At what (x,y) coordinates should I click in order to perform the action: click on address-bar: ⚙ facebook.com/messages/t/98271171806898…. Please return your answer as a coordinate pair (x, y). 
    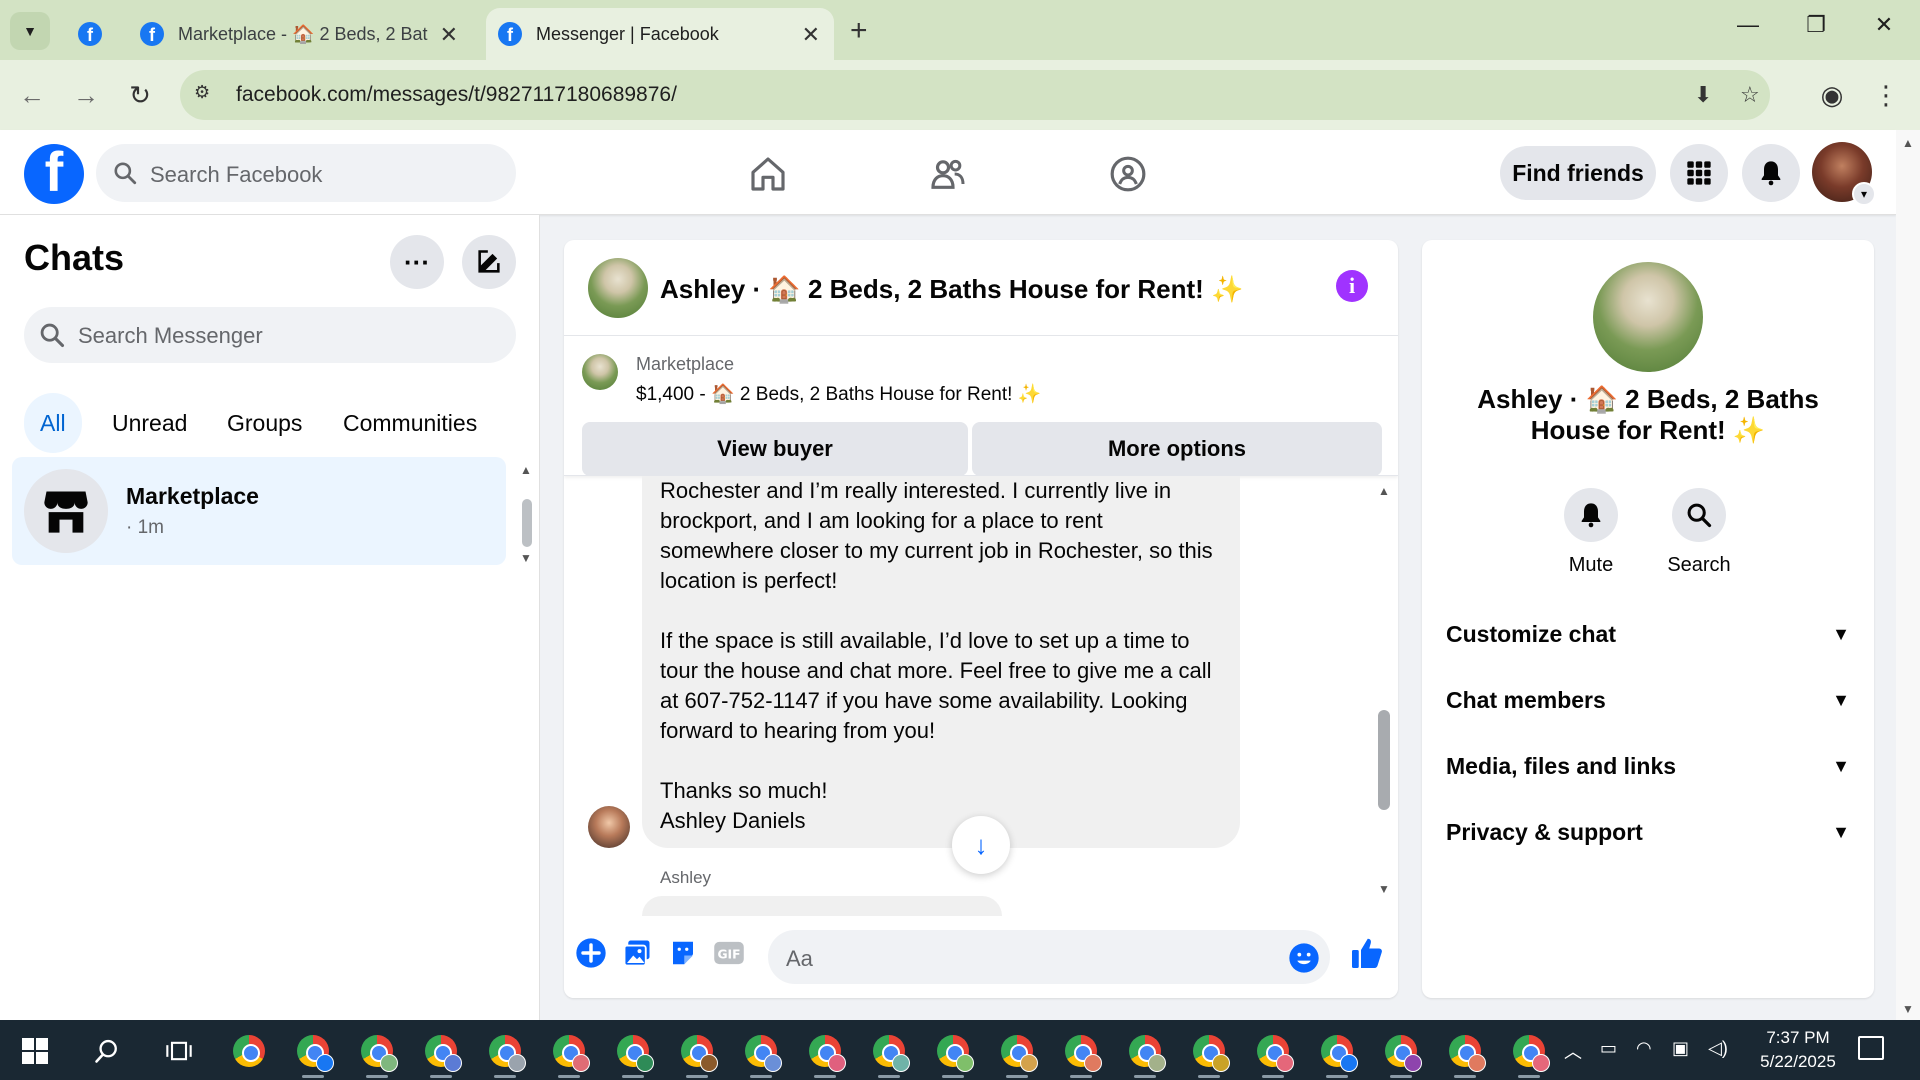
    Looking at the image, I should click on (975, 95).